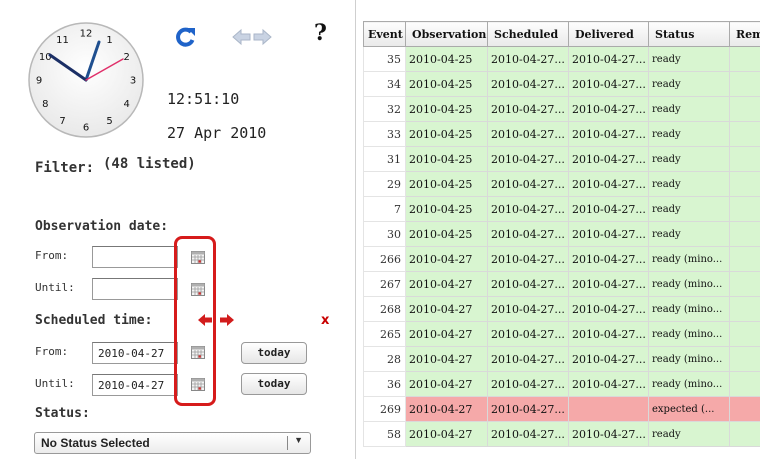  What do you see at coordinates (325, 320) in the screenshot?
I see `clear-scheduled-button: x` at bounding box center [325, 320].